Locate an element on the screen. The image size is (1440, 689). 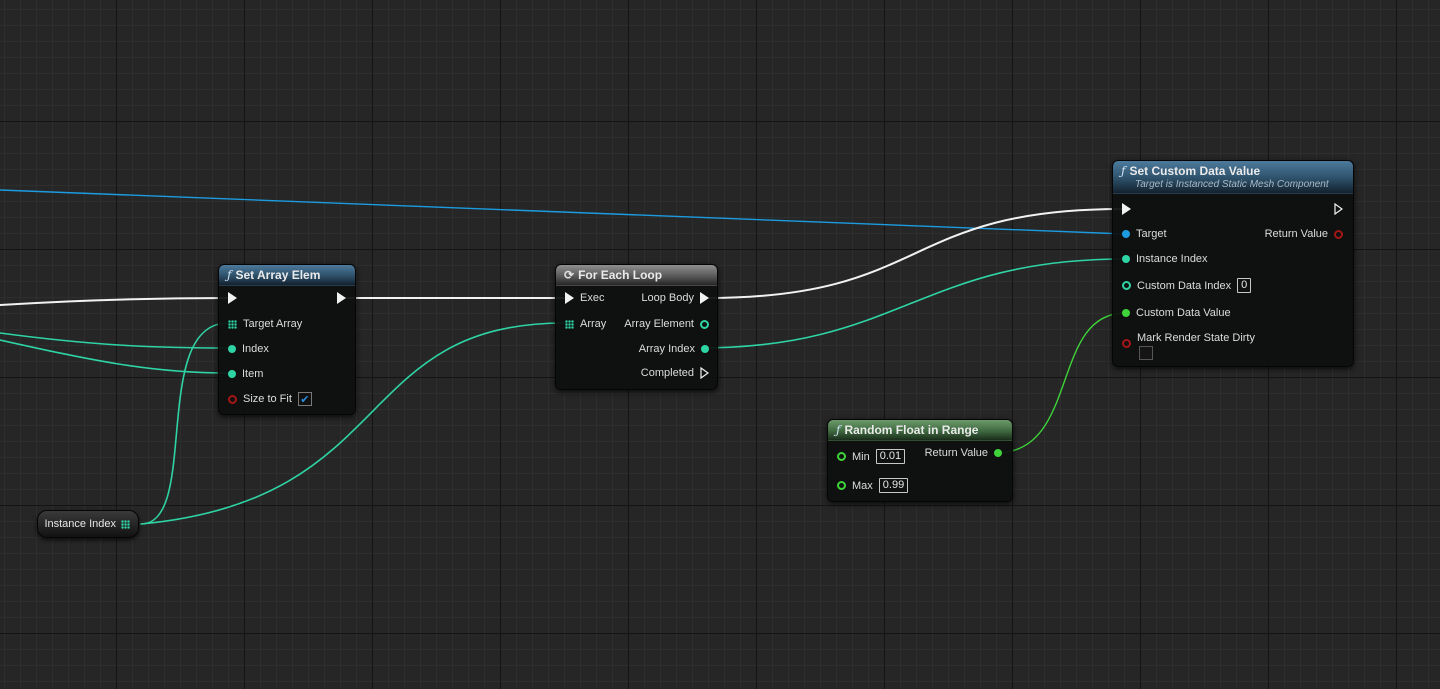
pin-exec: Exec is located at coordinates (584, 298).